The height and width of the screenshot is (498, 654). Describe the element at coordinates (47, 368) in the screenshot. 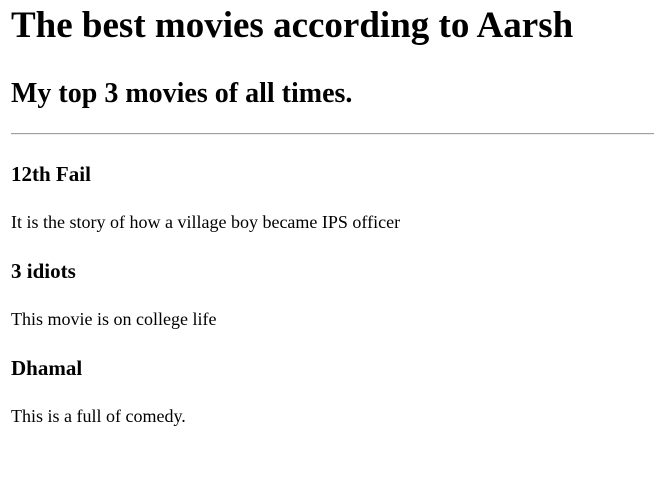

I see `movie-title-3: Dhamal` at that location.